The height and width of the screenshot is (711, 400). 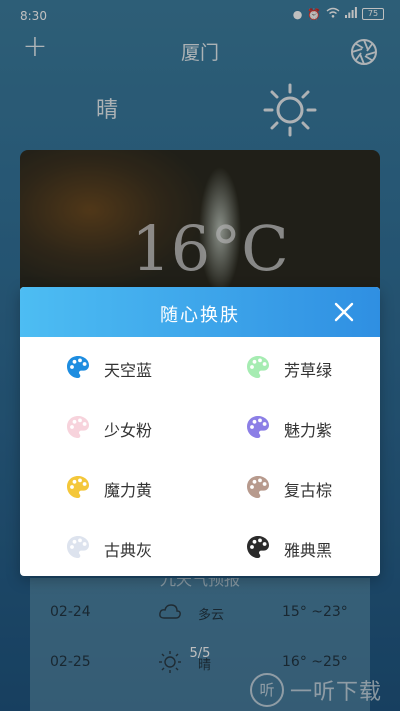 I want to click on skin-option-girl-pink: 少女粉, so click(x=141, y=427).